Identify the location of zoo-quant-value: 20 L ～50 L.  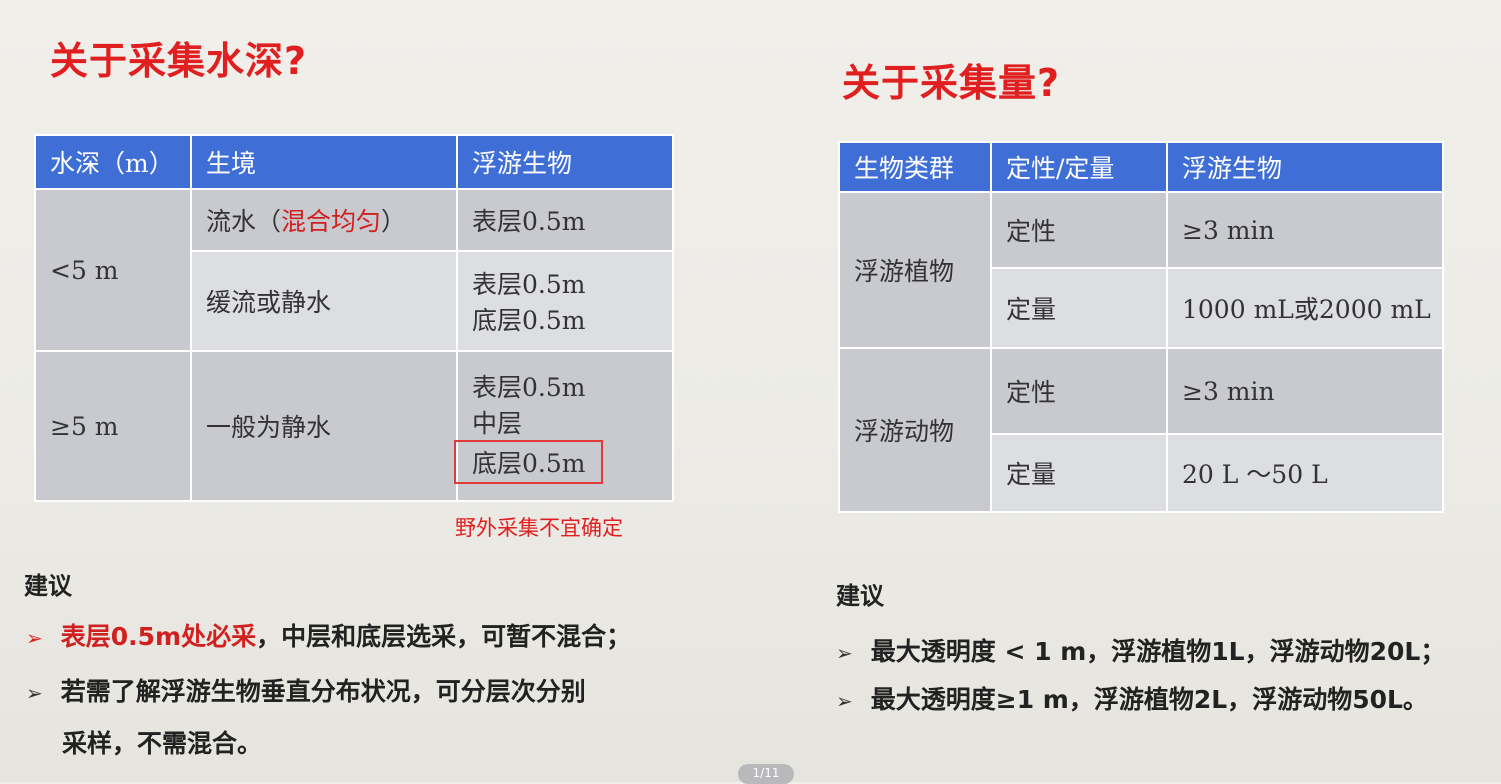
(1305, 473).